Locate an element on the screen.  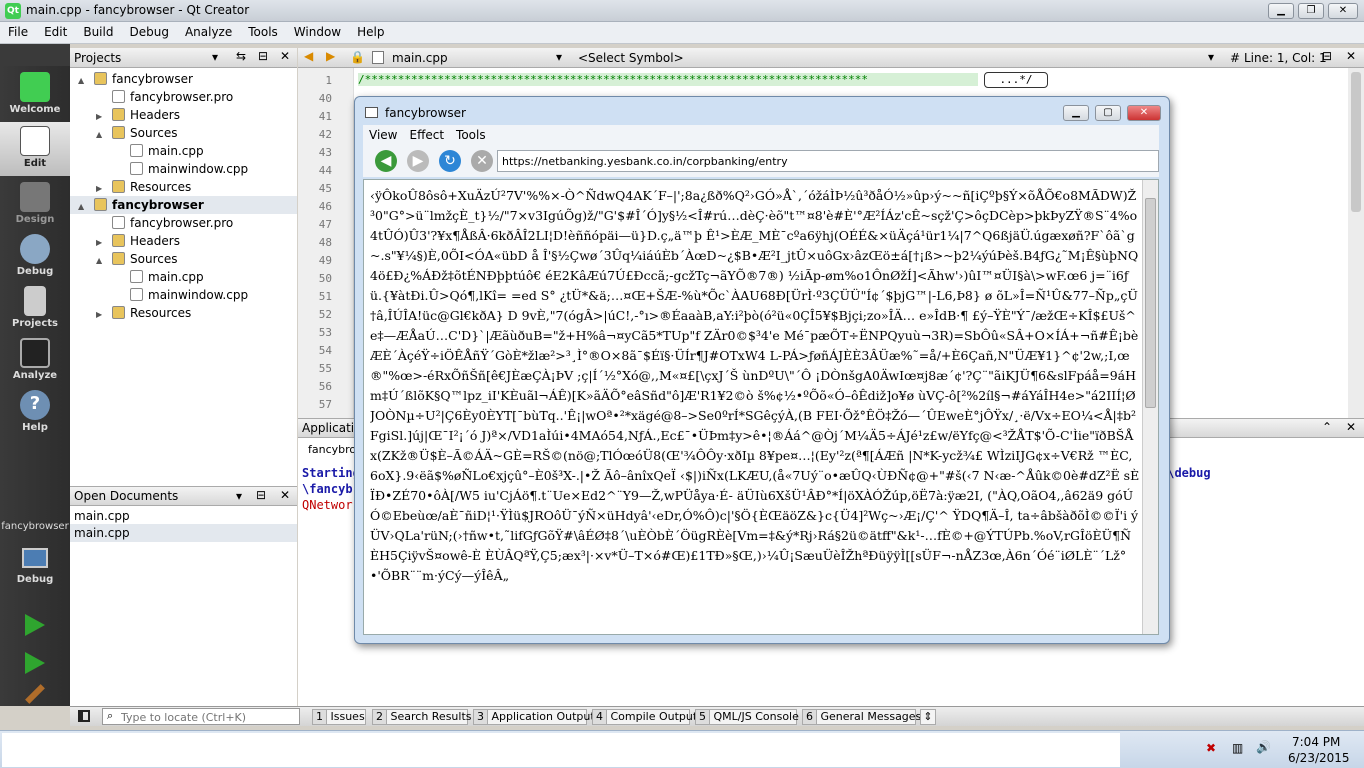
collapse-icon: ⌃ is located at coordinates (1327, 427).